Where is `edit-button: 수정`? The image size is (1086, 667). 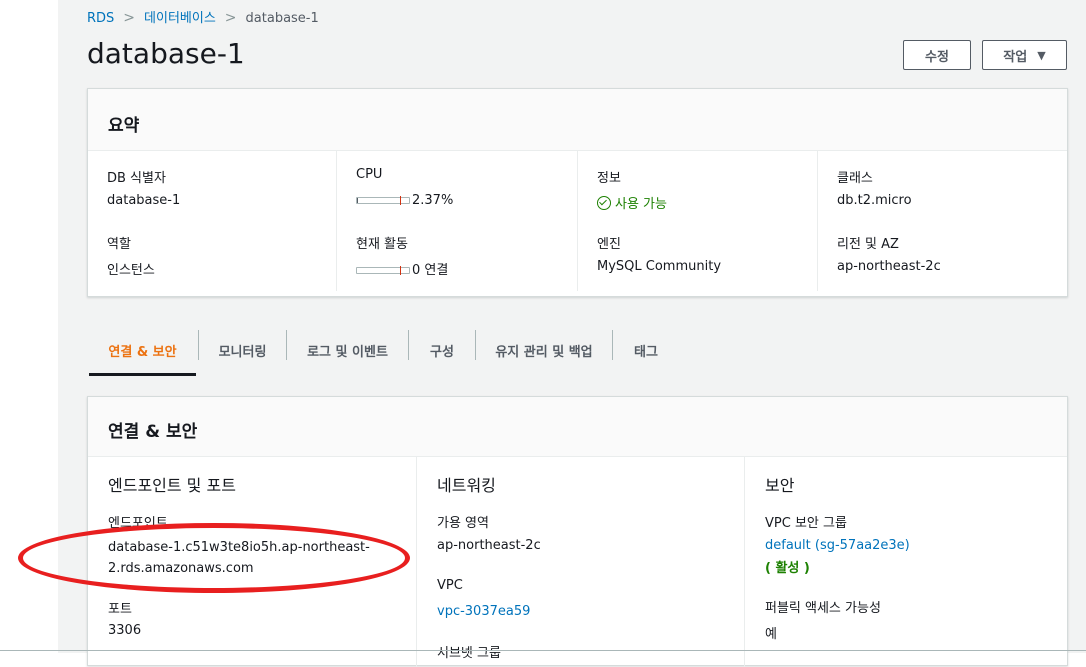 edit-button: 수정 is located at coordinates (937, 55).